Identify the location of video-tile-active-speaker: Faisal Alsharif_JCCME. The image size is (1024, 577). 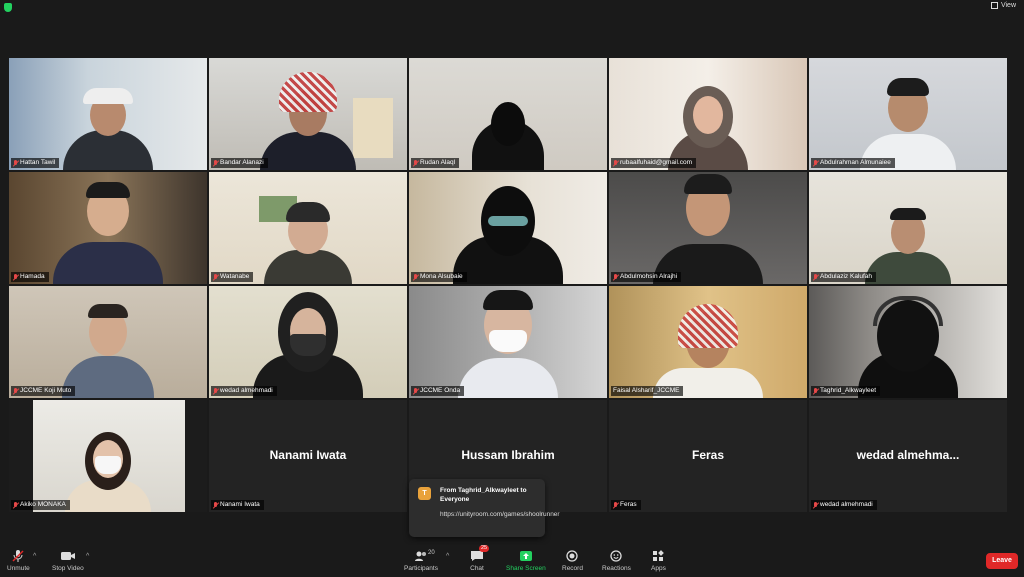
(708, 342).